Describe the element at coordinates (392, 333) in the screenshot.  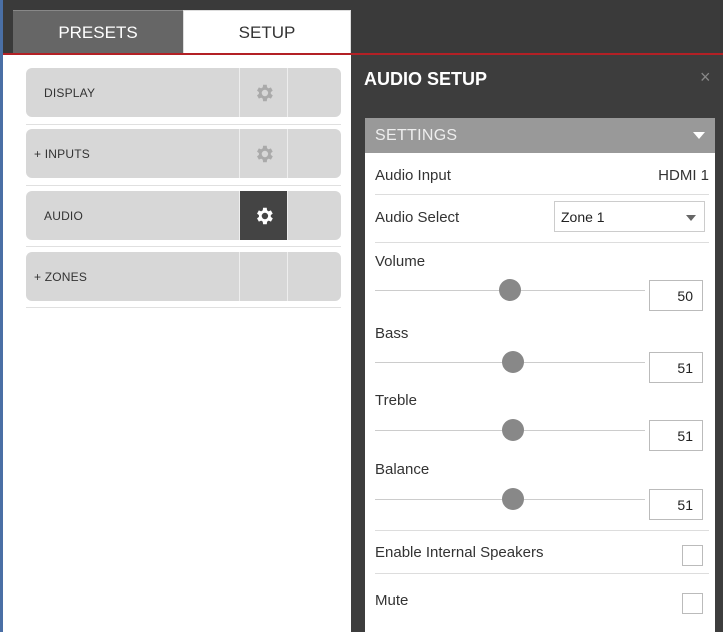
I see `bass-label: Bass` at that location.